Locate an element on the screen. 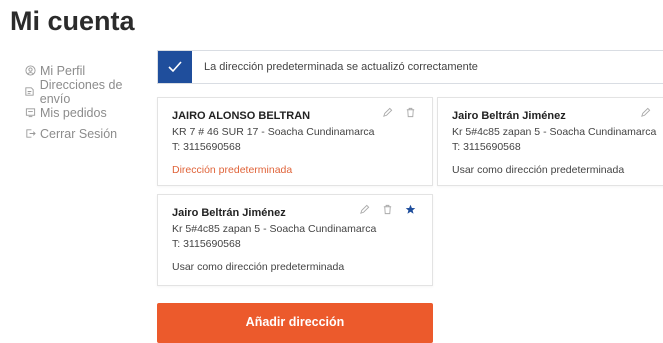  logout-icon is located at coordinates (30, 134).